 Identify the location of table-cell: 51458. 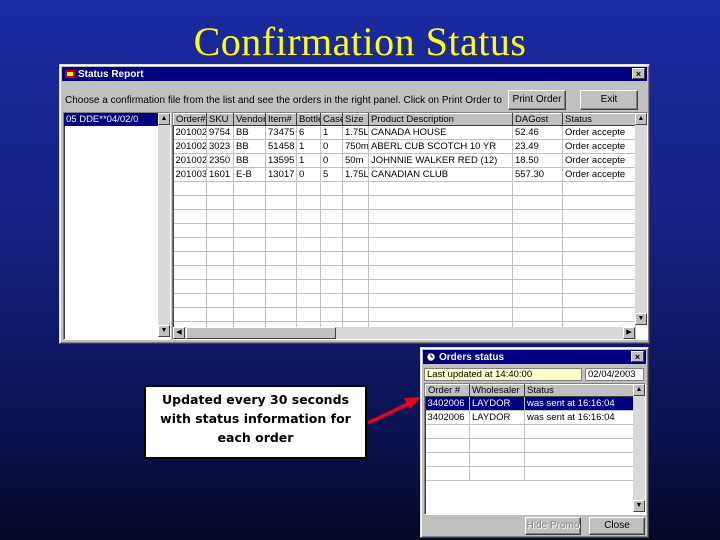
(281, 146).